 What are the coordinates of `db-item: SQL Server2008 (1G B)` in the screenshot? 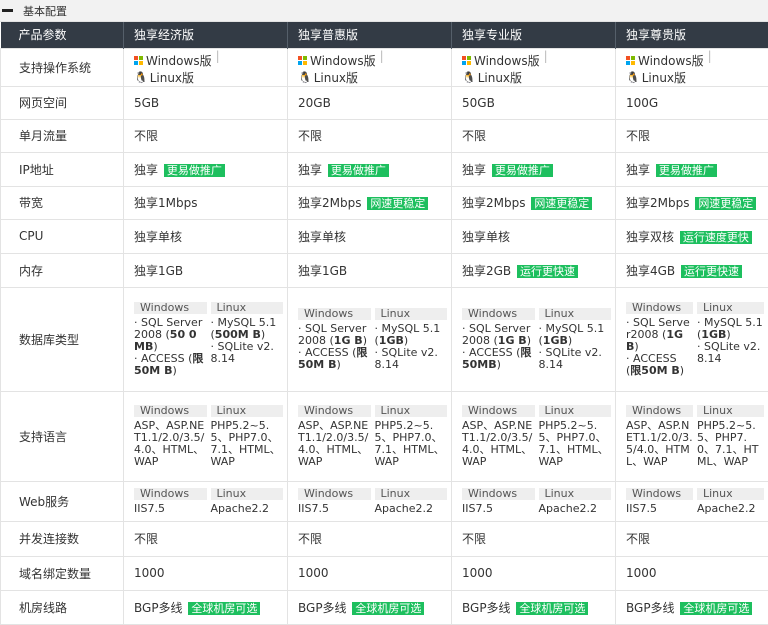 It's located at (498, 335).